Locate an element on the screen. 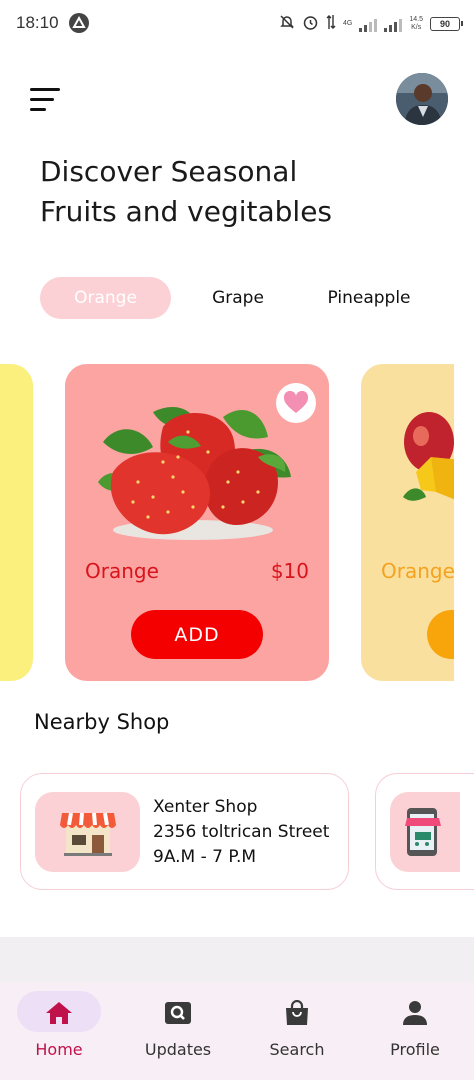  add-to-cart-button-next is located at coordinates (440, 634).